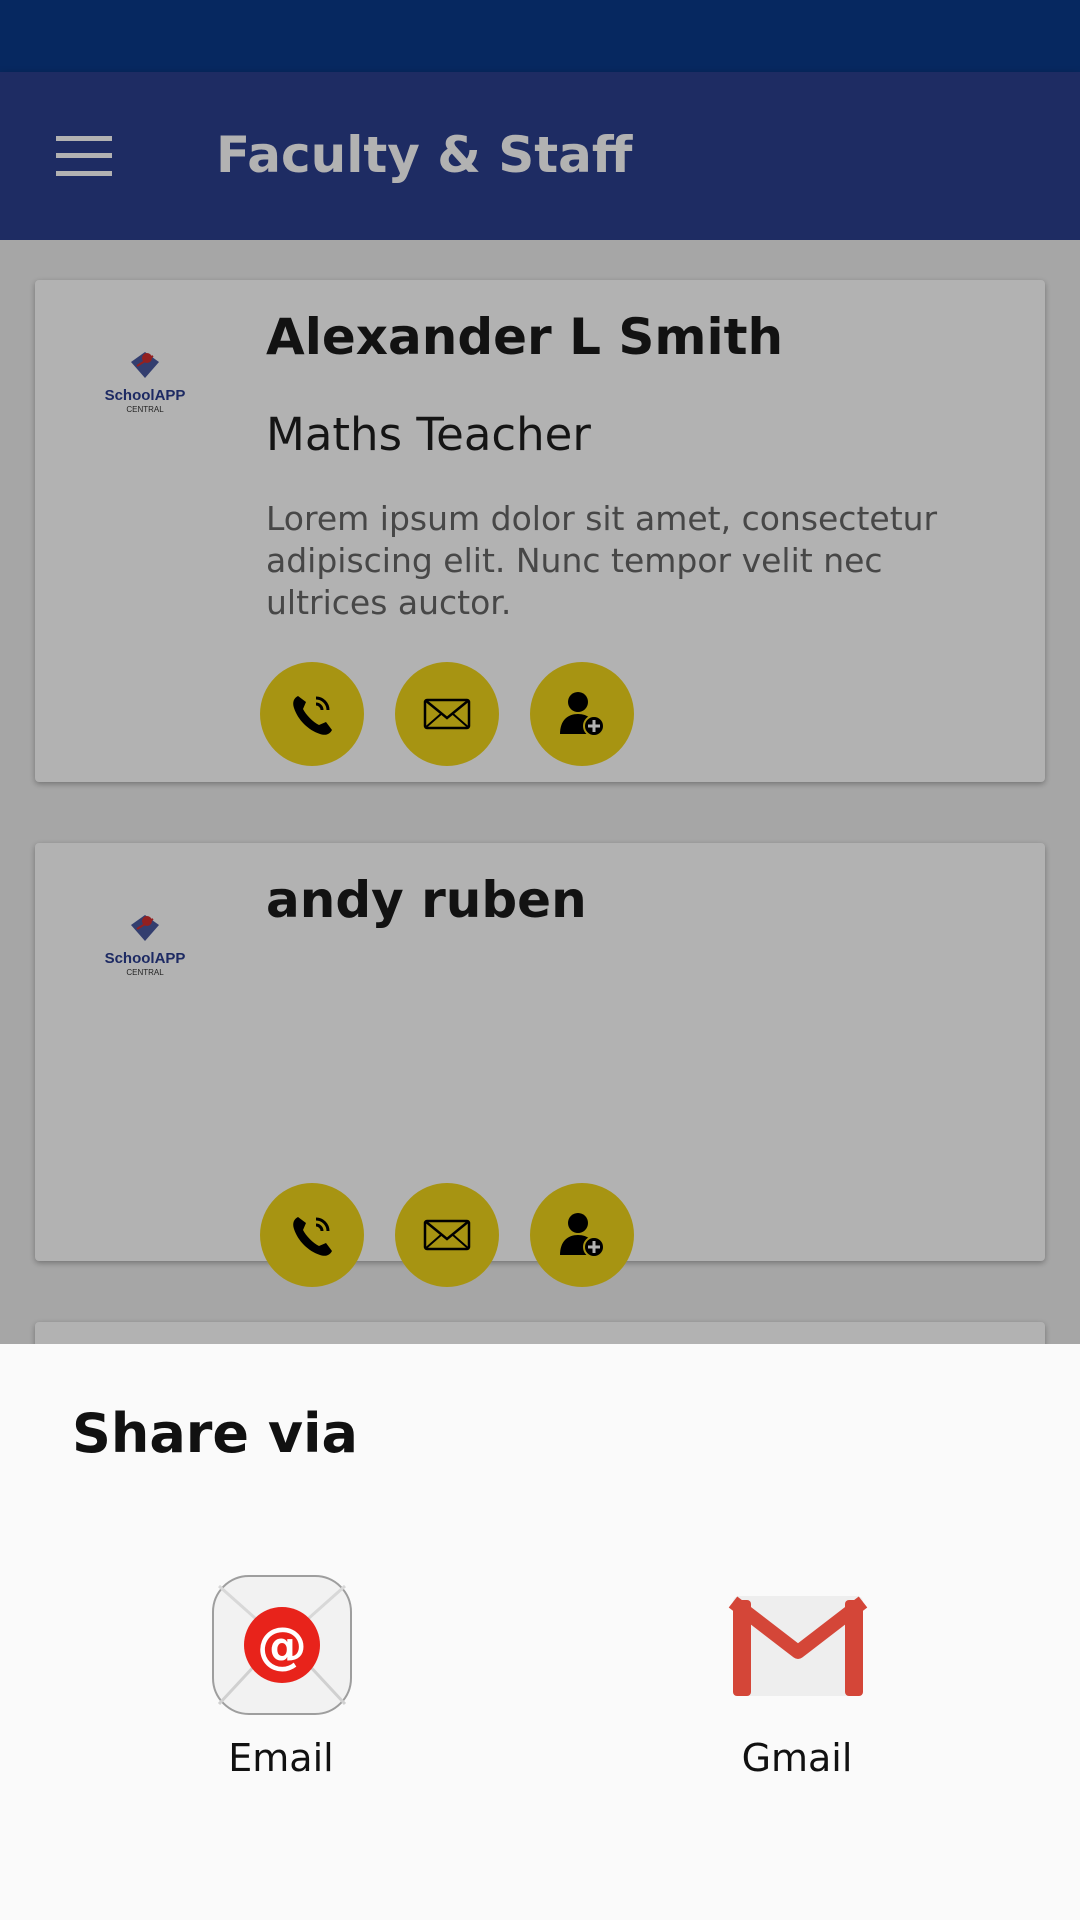 The width and height of the screenshot is (1080, 1920). What do you see at coordinates (215, 1433) in the screenshot?
I see `share-sheet-title: Share via` at bounding box center [215, 1433].